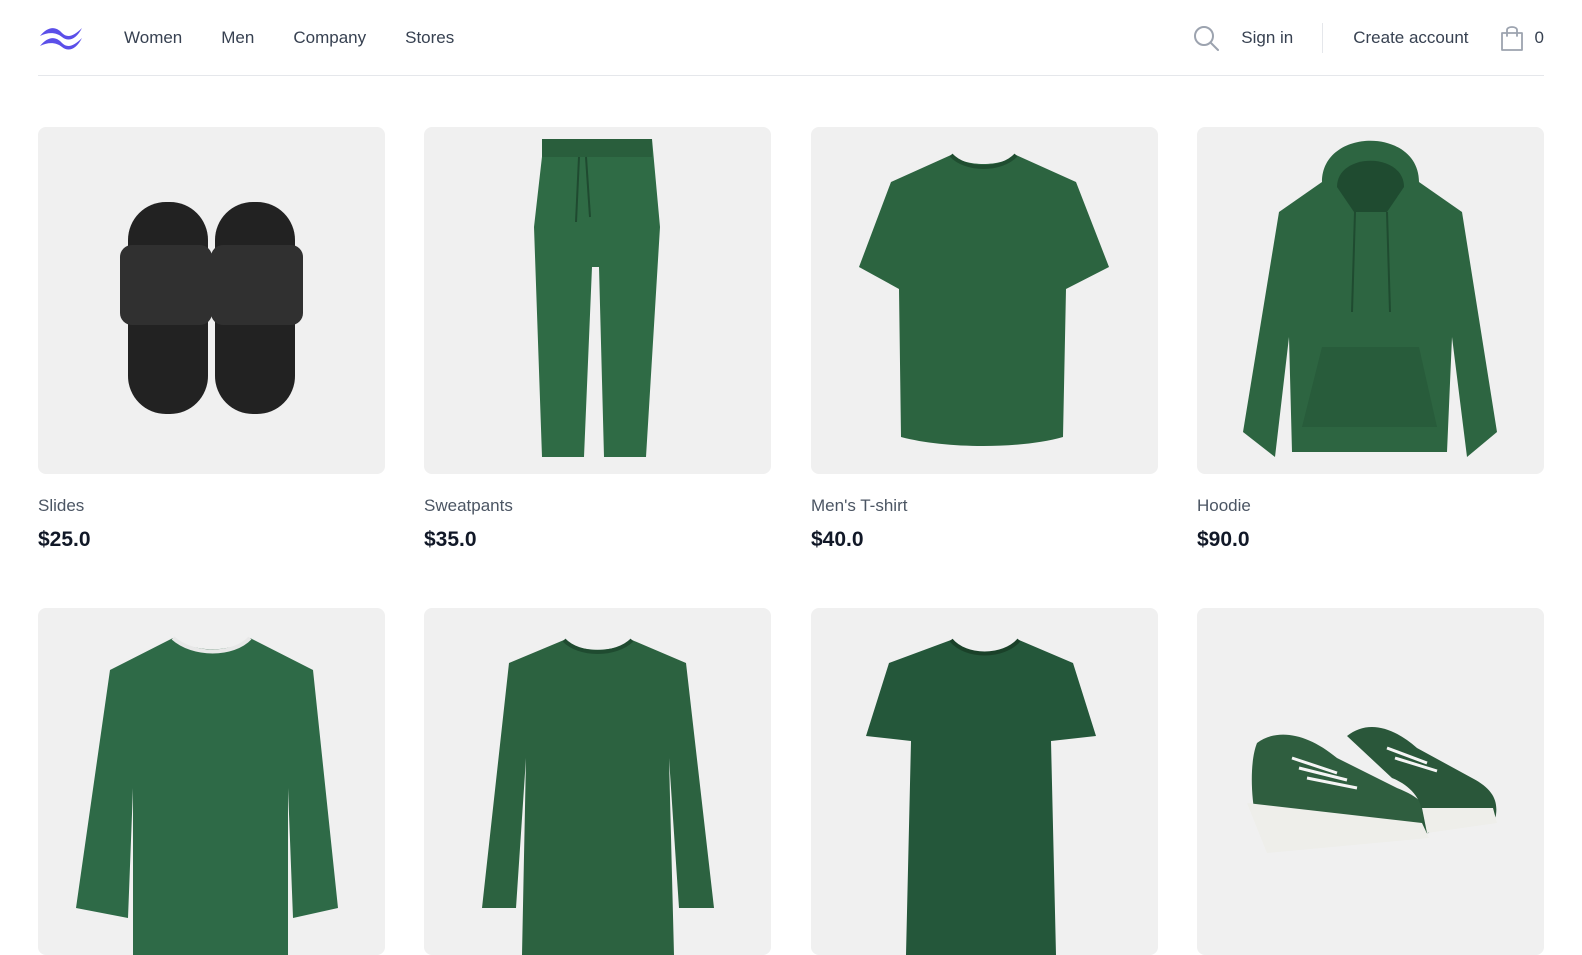 The height and width of the screenshot is (955, 1582). I want to click on product-image-sweatpants, so click(597, 300).